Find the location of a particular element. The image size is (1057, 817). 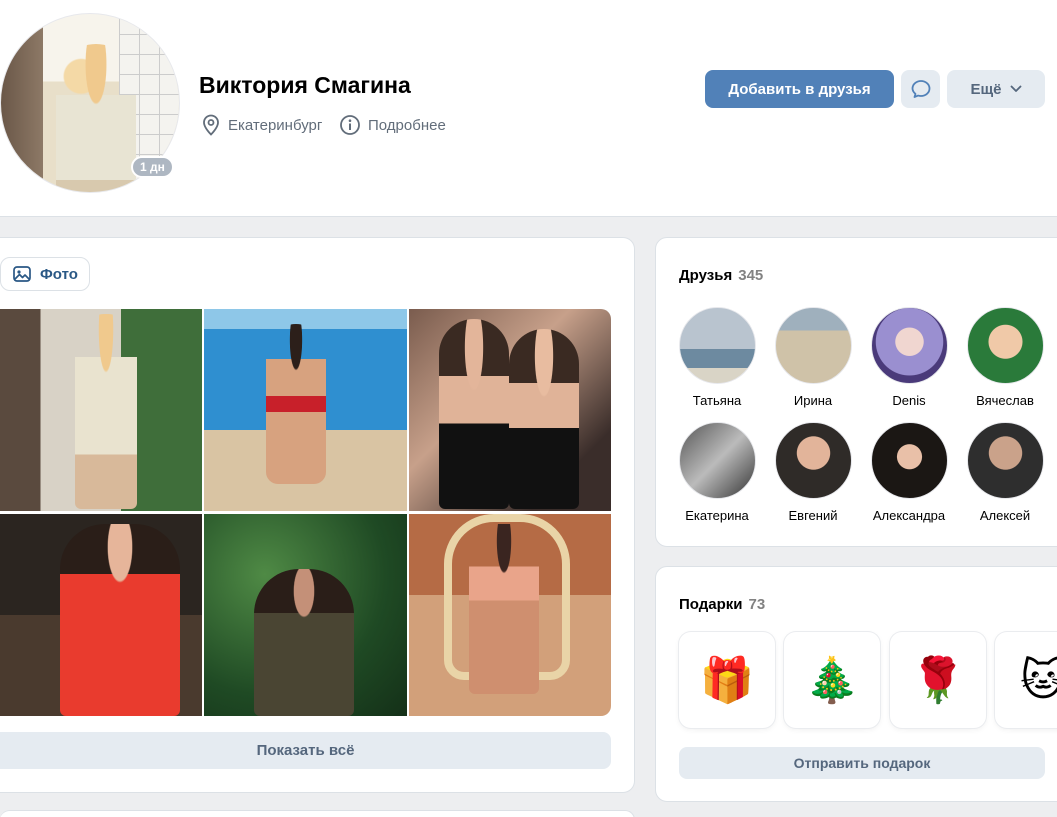

friend-name: Евгений is located at coordinates (813, 515).